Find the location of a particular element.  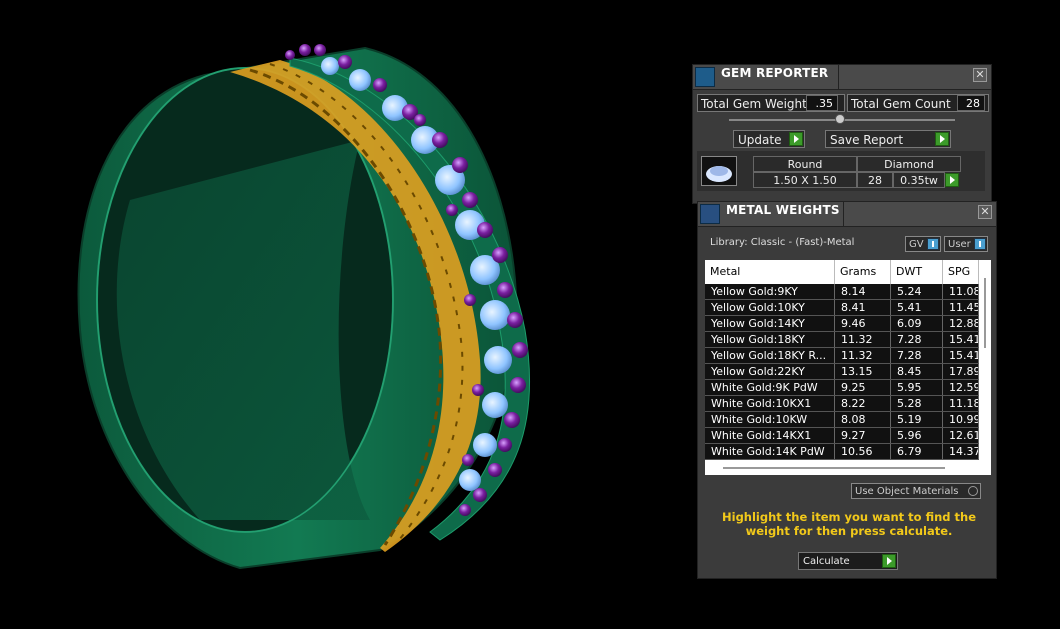

metal-weights-title: METAL WEIGHTS is located at coordinates (783, 210).